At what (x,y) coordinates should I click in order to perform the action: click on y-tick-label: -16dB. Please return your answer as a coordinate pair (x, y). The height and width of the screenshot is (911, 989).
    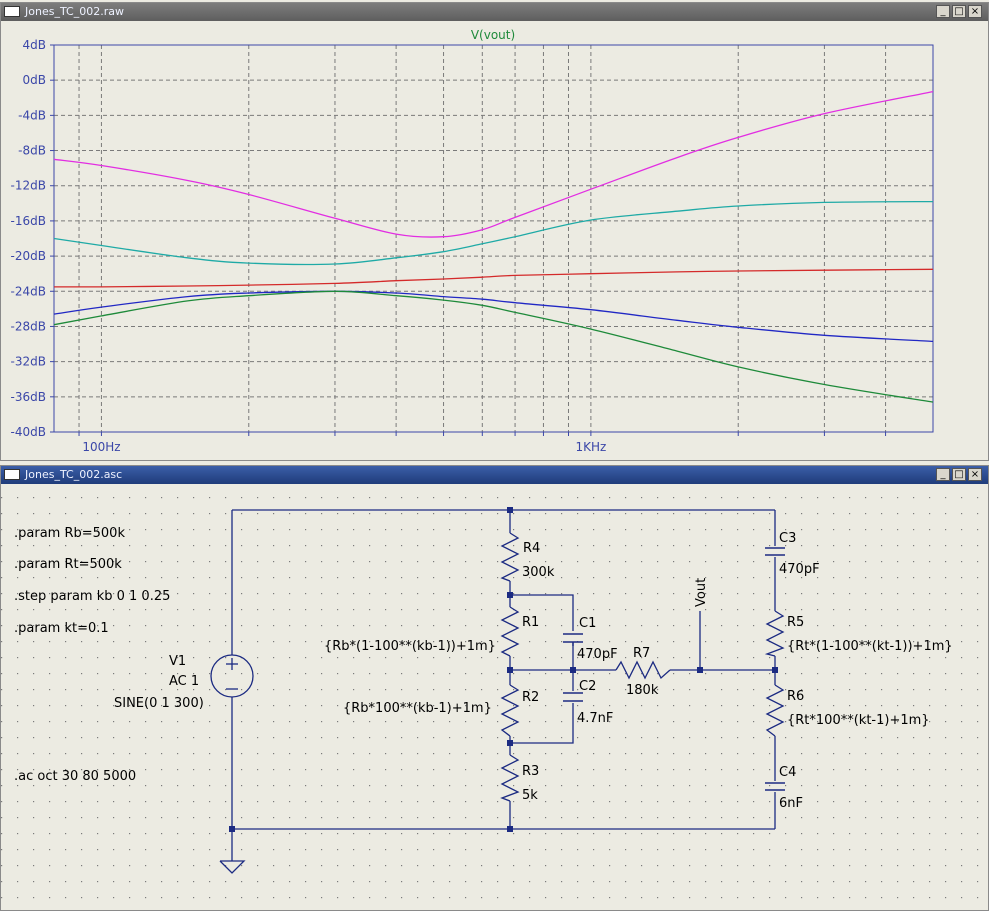
    Looking at the image, I should click on (28, 221).